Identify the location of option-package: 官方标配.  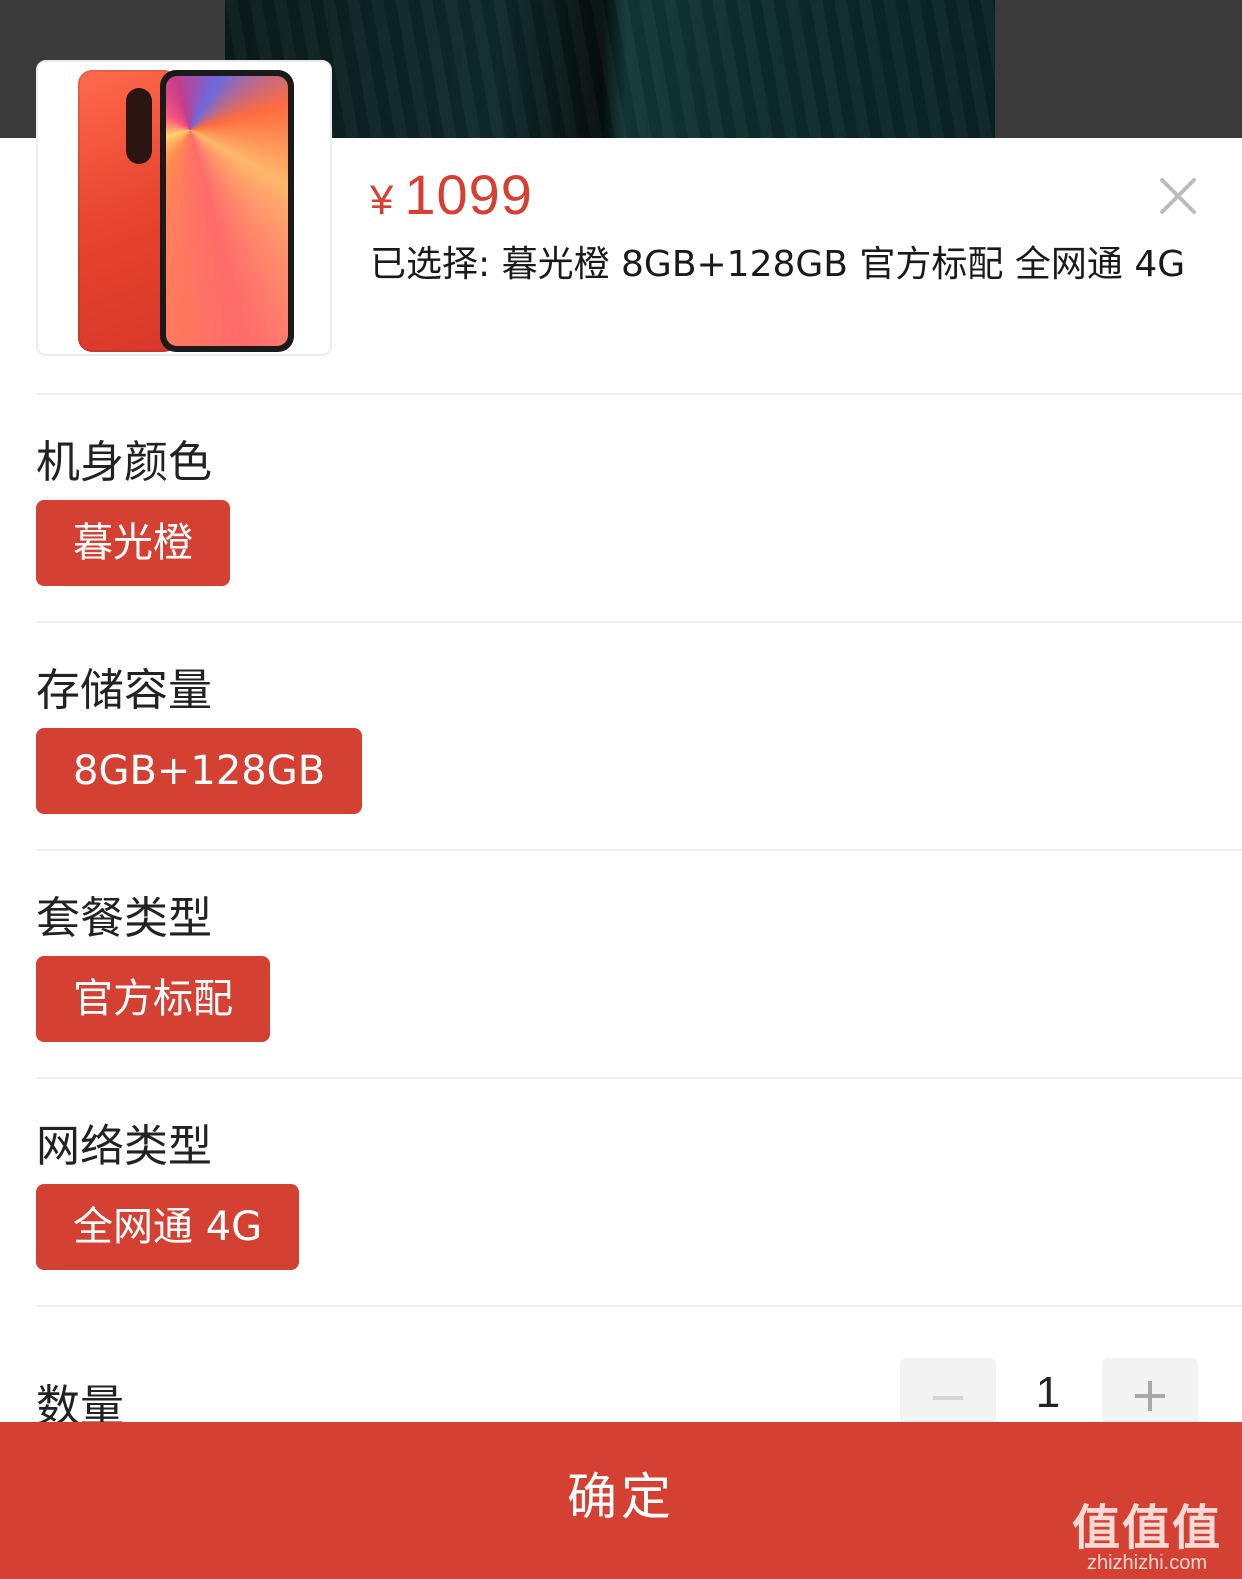
(153, 999).